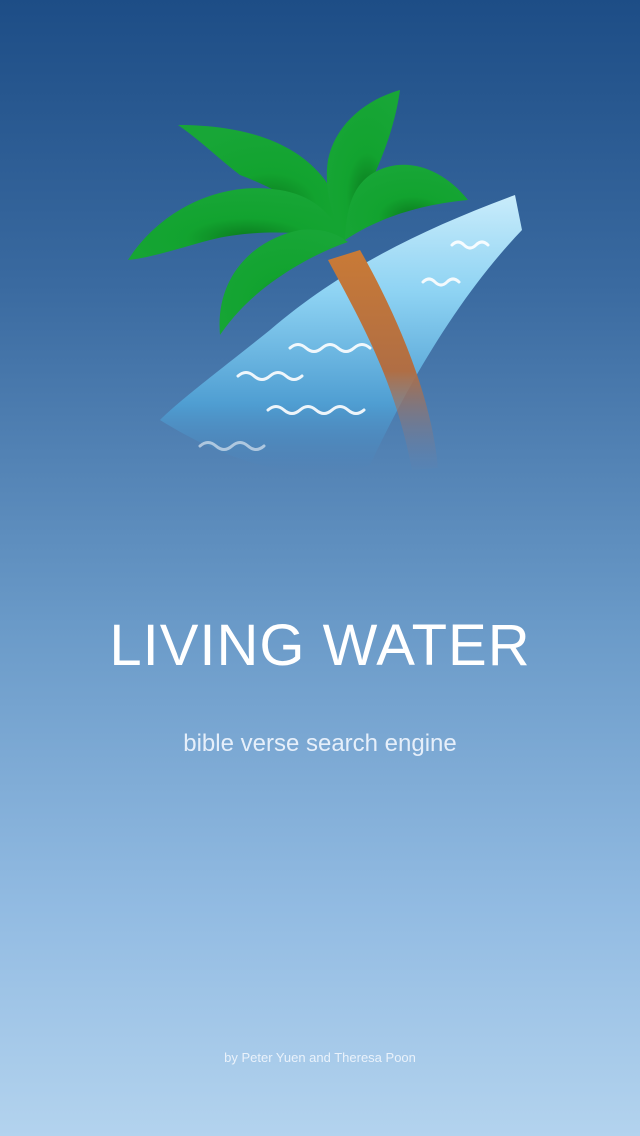  I want to click on app-title: LIVING WATER, so click(320, 645).